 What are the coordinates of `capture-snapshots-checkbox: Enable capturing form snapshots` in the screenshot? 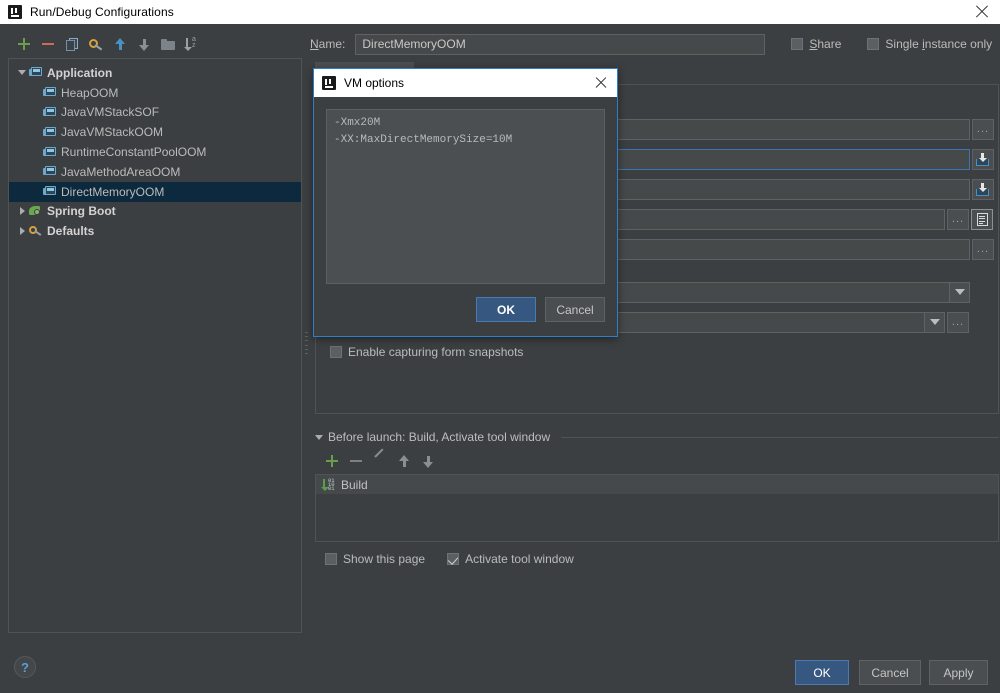 It's located at (426, 352).